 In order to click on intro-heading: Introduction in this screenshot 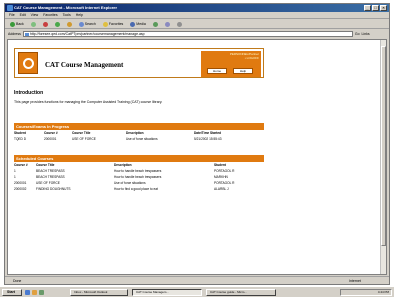, I will do `click(29, 93)`.